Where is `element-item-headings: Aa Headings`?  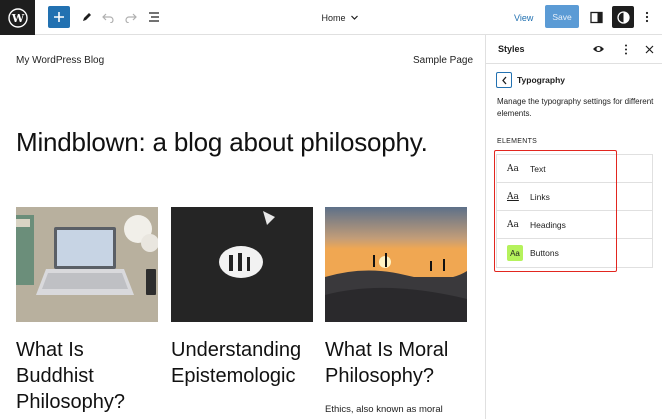 element-item-headings: Aa Headings is located at coordinates (574, 225).